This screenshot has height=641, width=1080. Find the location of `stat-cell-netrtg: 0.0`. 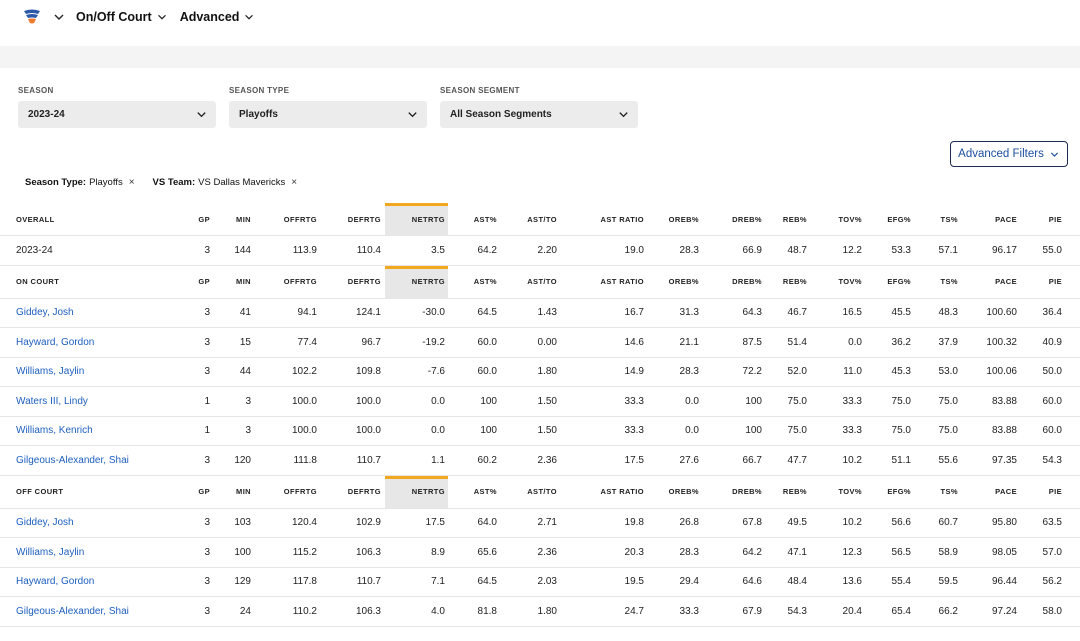

stat-cell-netrtg: 0.0 is located at coordinates (438, 431).